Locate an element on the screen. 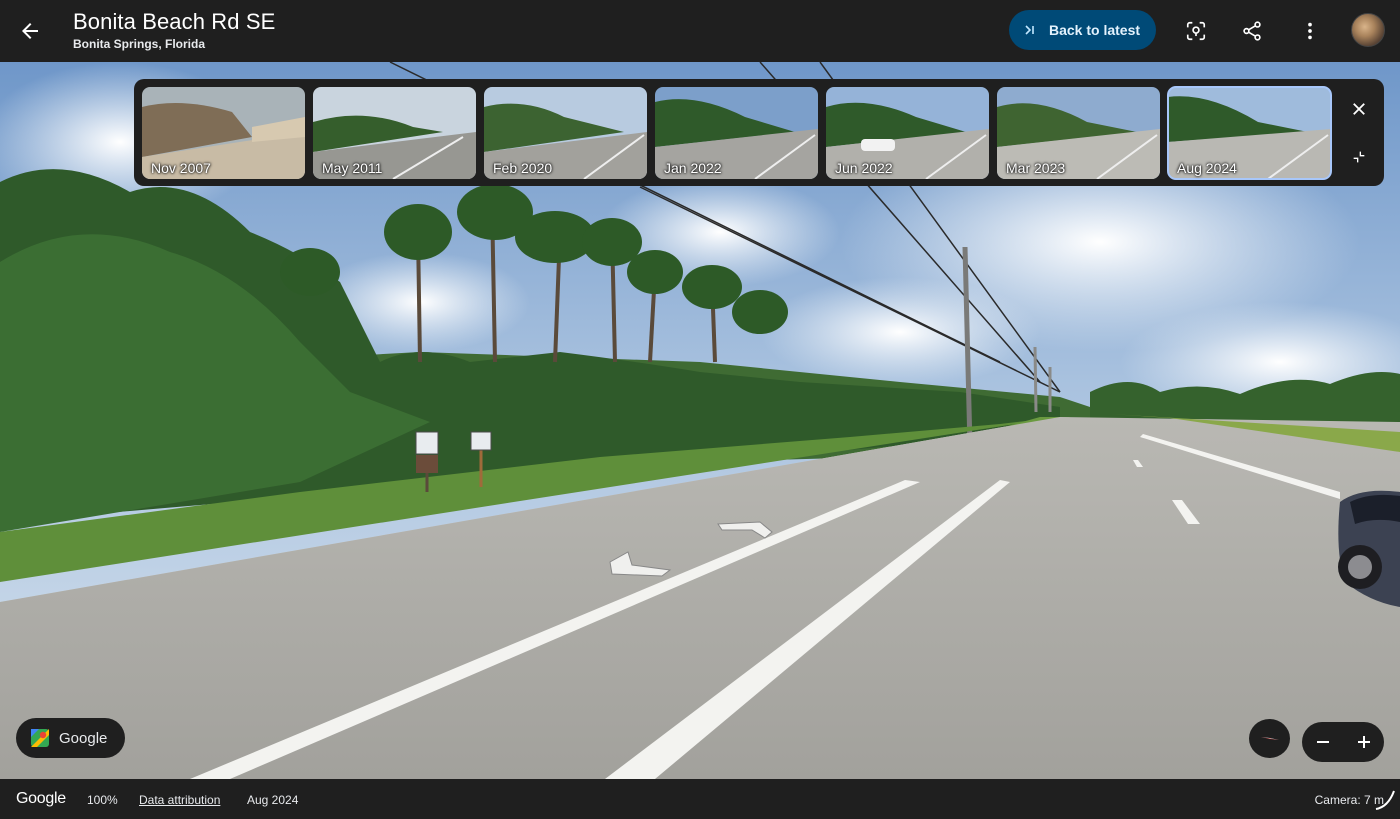  zoom-in-button is located at coordinates (1363, 742).